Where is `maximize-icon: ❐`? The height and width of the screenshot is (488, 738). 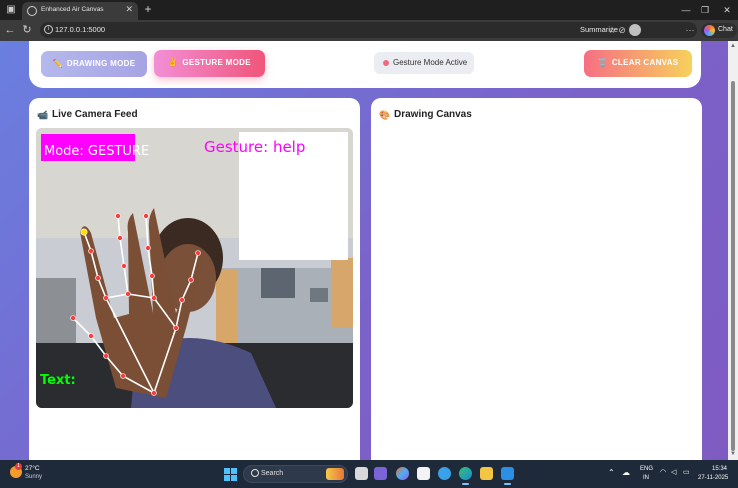 maximize-icon: ❐ is located at coordinates (705, 10).